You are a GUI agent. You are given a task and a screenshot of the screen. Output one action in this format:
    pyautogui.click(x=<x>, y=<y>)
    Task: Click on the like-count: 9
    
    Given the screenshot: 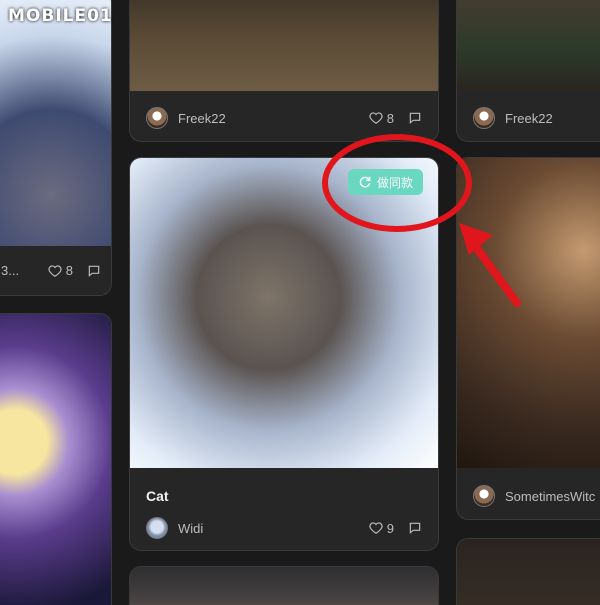 What is the action you would take?
    pyautogui.click(x=390, y=528)
    